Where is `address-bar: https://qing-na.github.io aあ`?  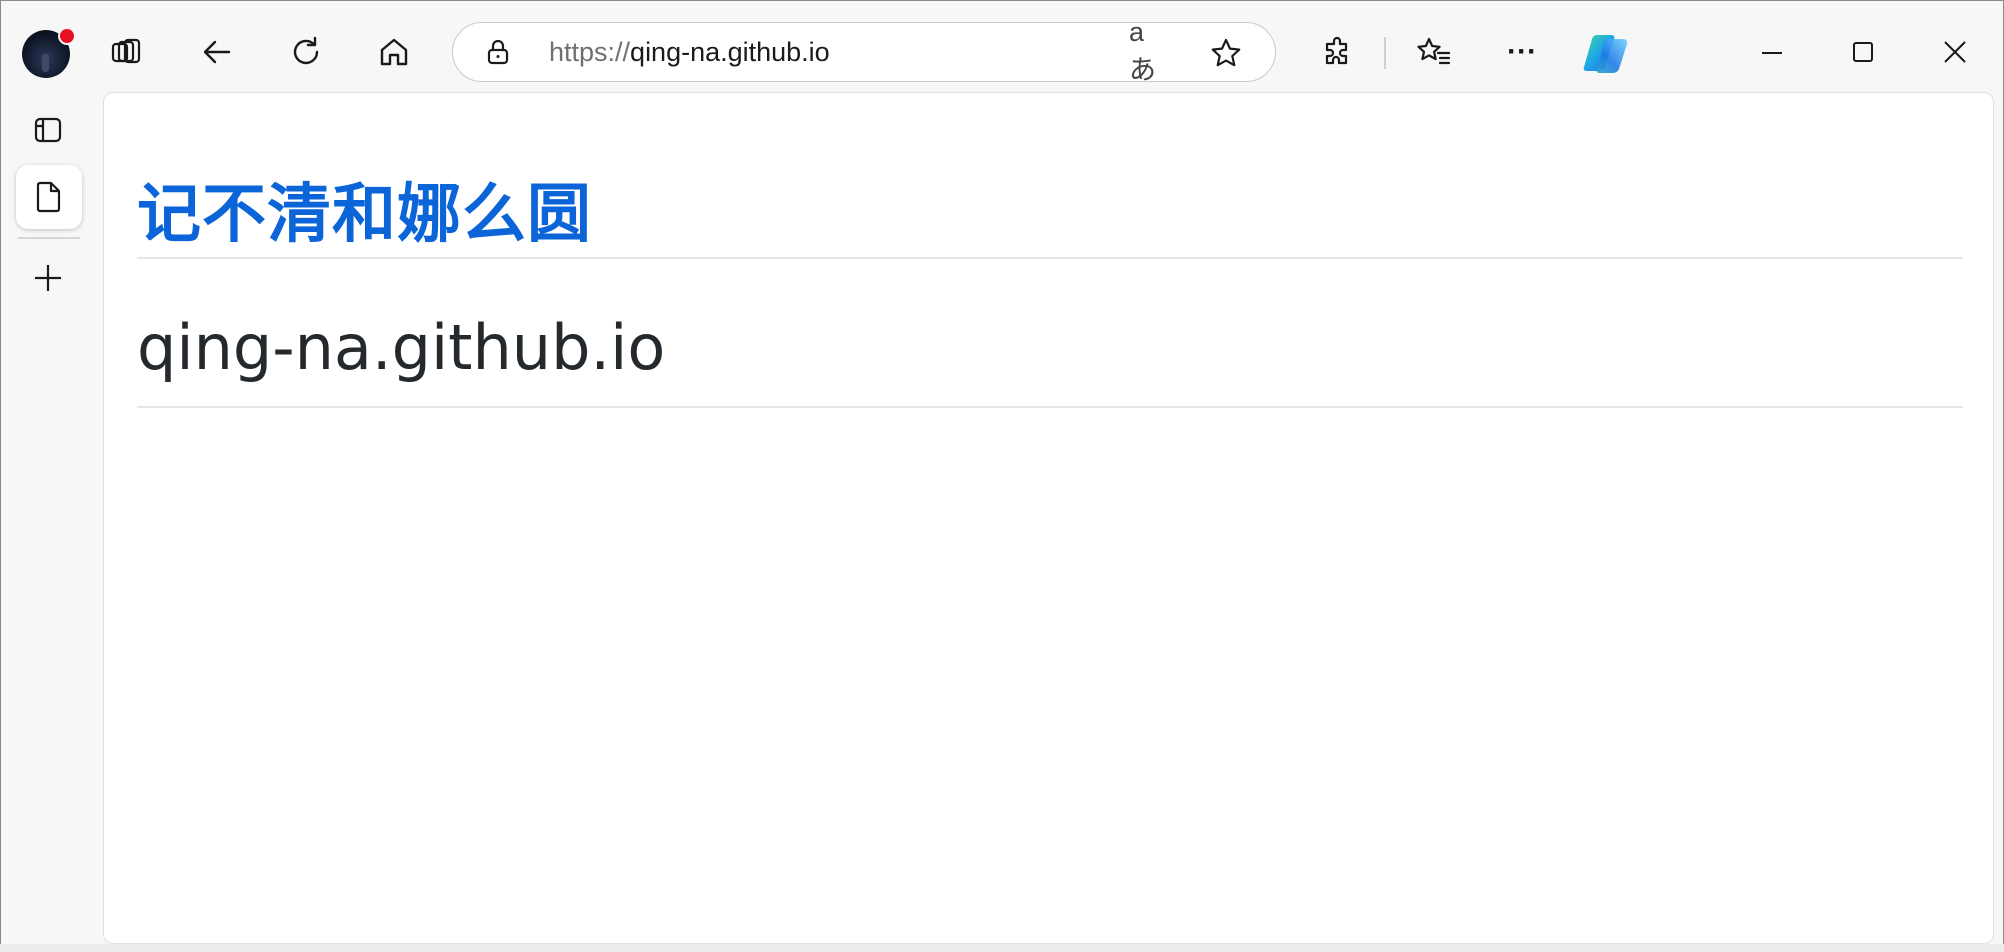
address-bar: https://qing-na.github.io aあ is located at coordinates (864, 51).